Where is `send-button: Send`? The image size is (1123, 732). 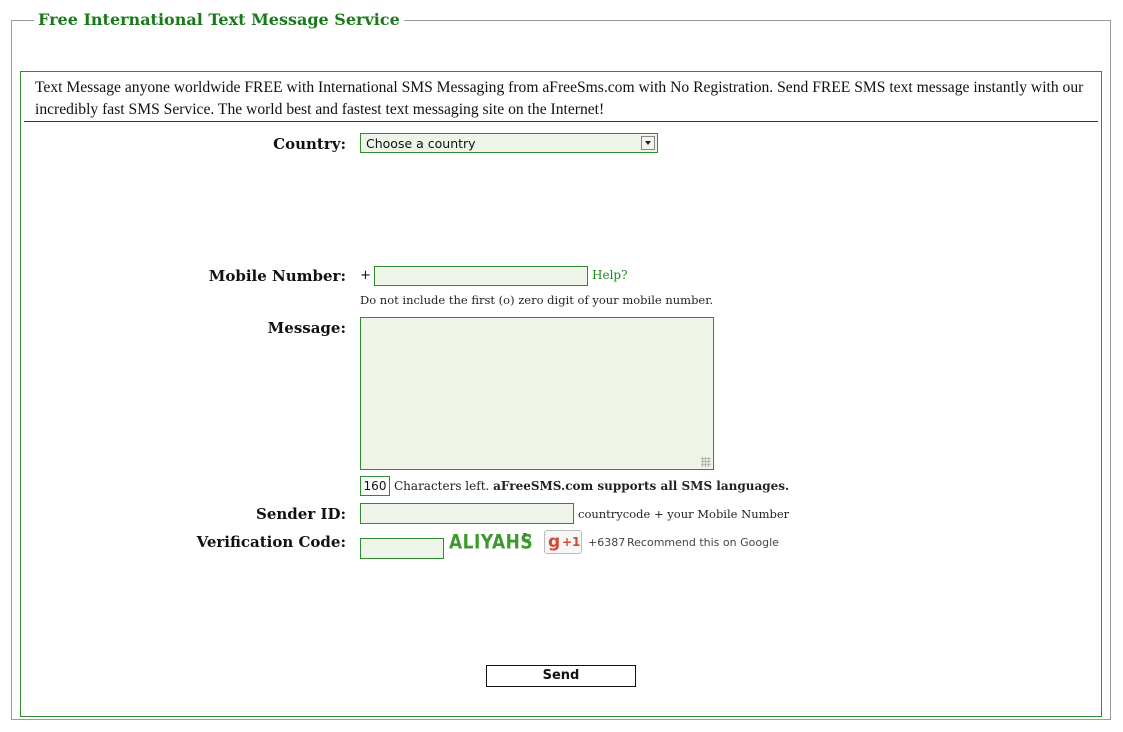
send-button: Send is located at coordinates (561, 676).